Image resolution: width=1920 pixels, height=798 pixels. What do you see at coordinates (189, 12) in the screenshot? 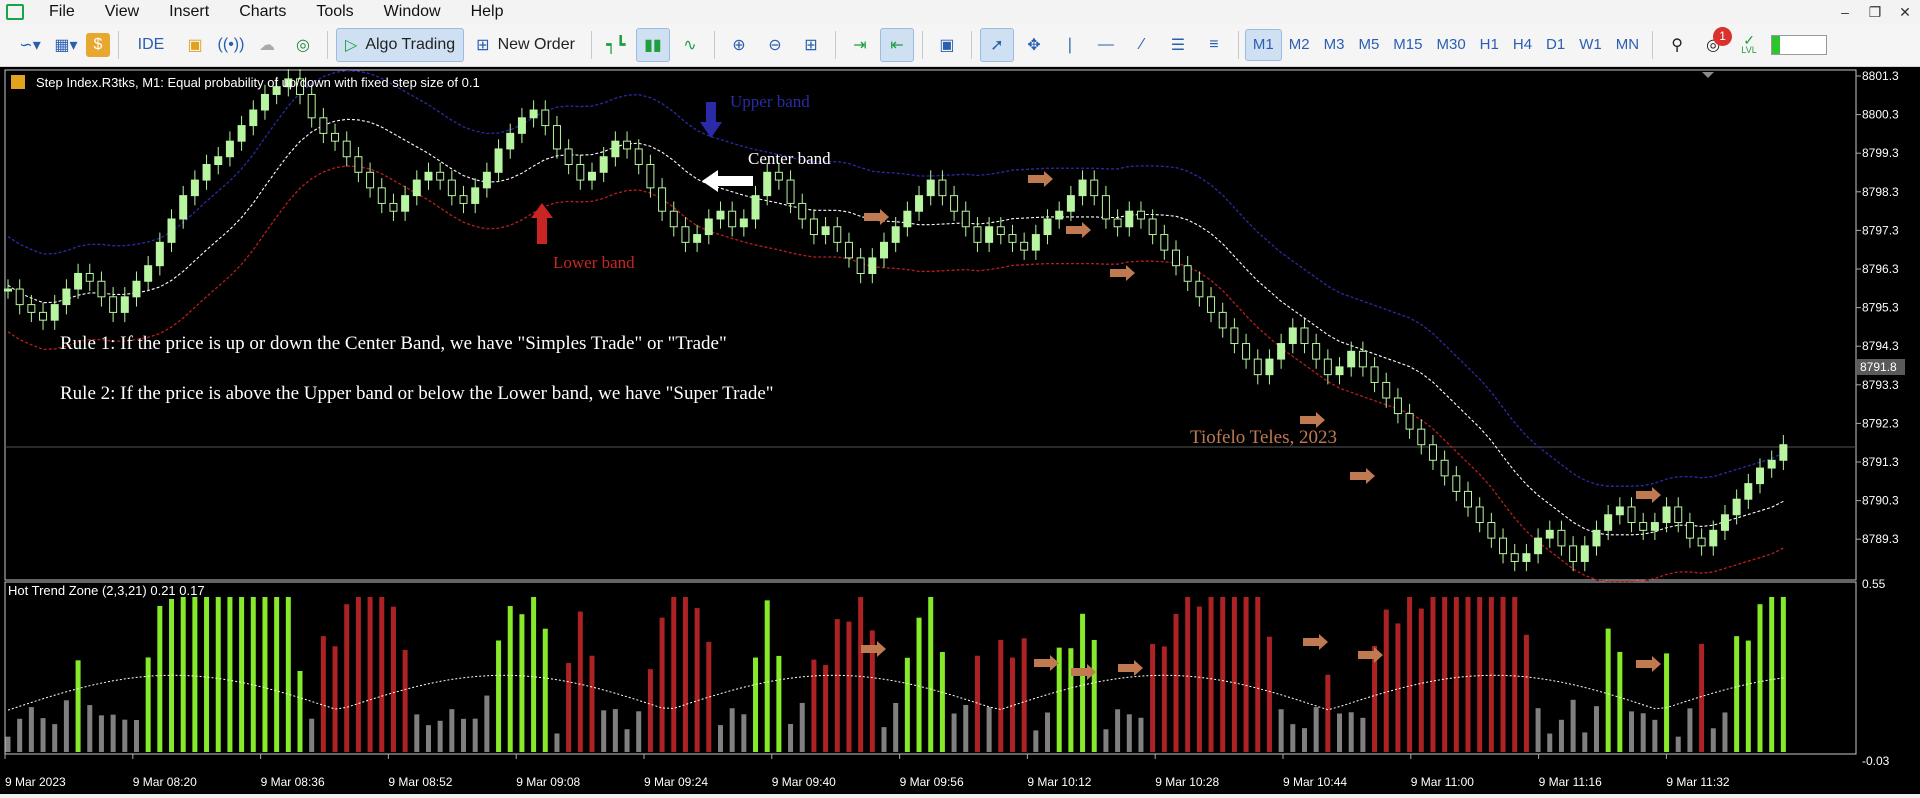
I see `menu-insert: Insert` at bounding box center [189, 12].